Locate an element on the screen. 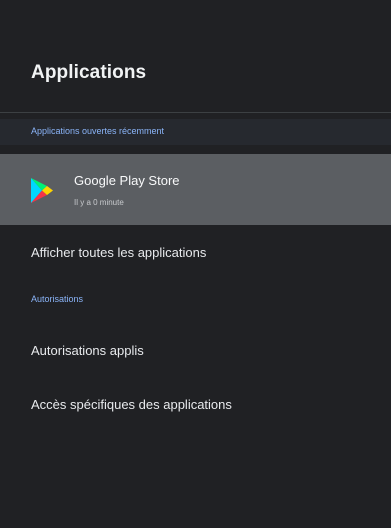  section-header-permissions: Autorisations is located at coordinates (57, 299).